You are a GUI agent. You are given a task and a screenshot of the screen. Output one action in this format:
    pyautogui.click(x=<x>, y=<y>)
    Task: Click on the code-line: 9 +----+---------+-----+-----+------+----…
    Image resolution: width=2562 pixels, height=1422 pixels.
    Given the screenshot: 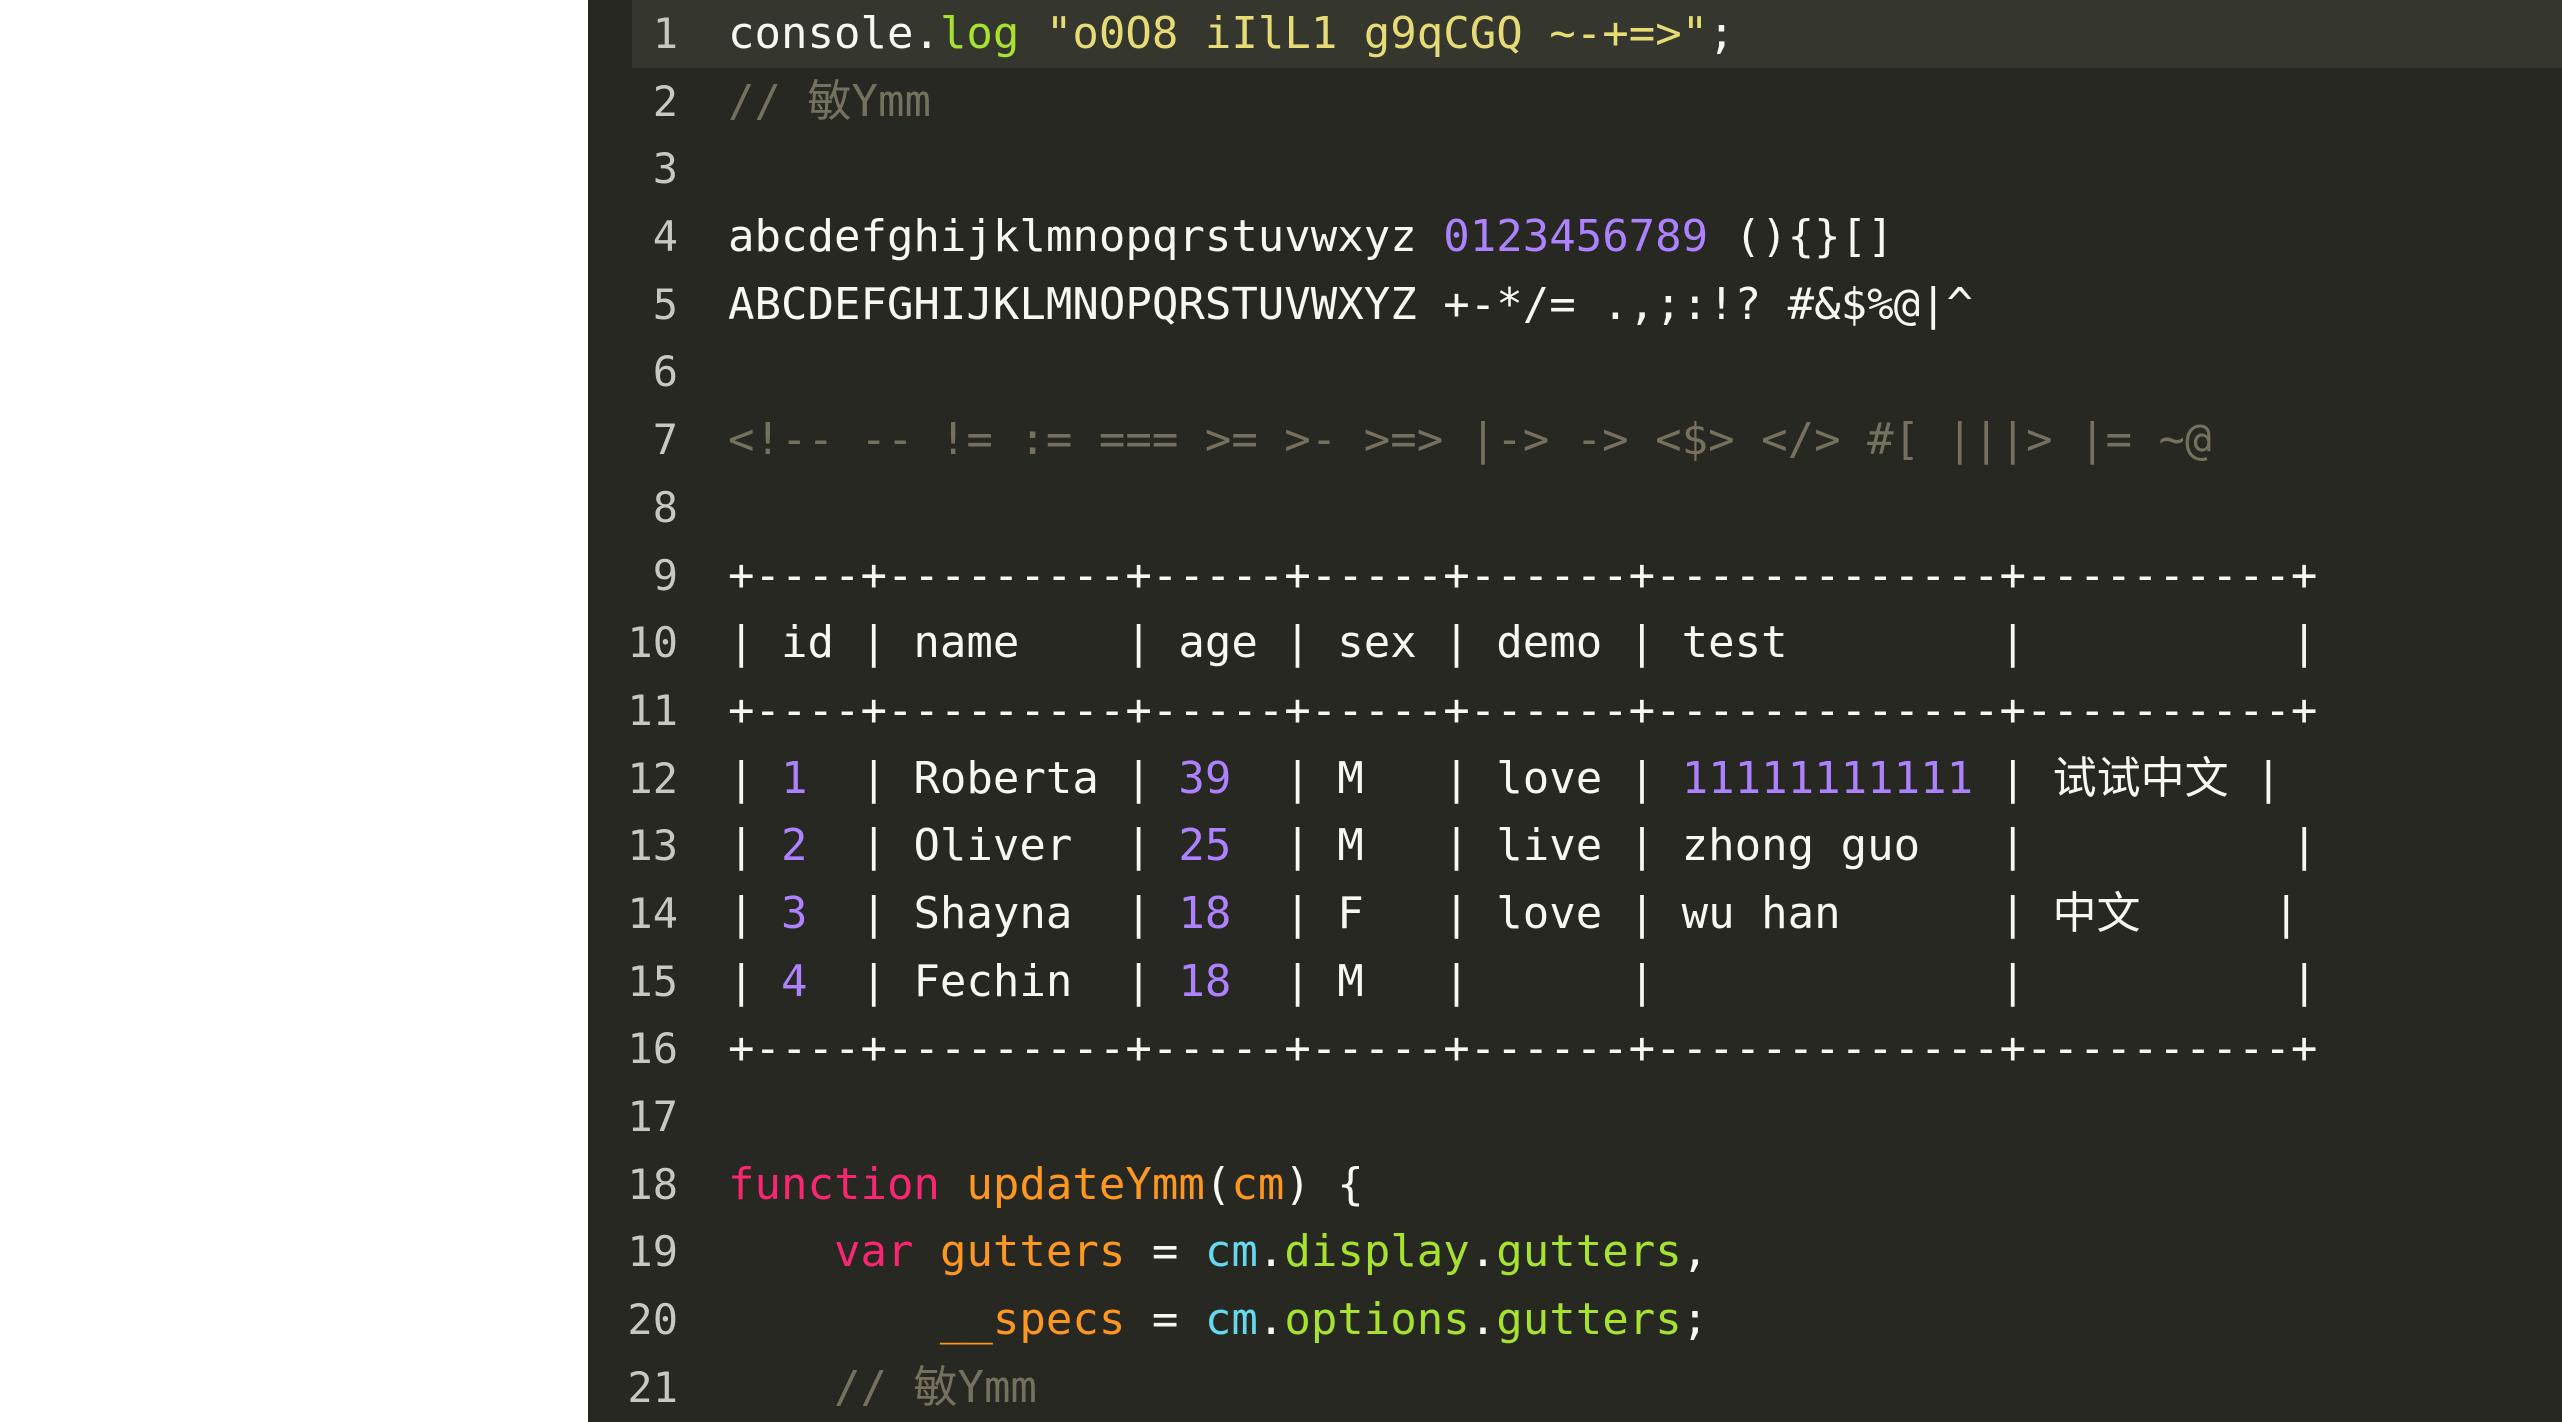 What is the action you would take?
    pyautogui.click(x=1575, y=576)
    